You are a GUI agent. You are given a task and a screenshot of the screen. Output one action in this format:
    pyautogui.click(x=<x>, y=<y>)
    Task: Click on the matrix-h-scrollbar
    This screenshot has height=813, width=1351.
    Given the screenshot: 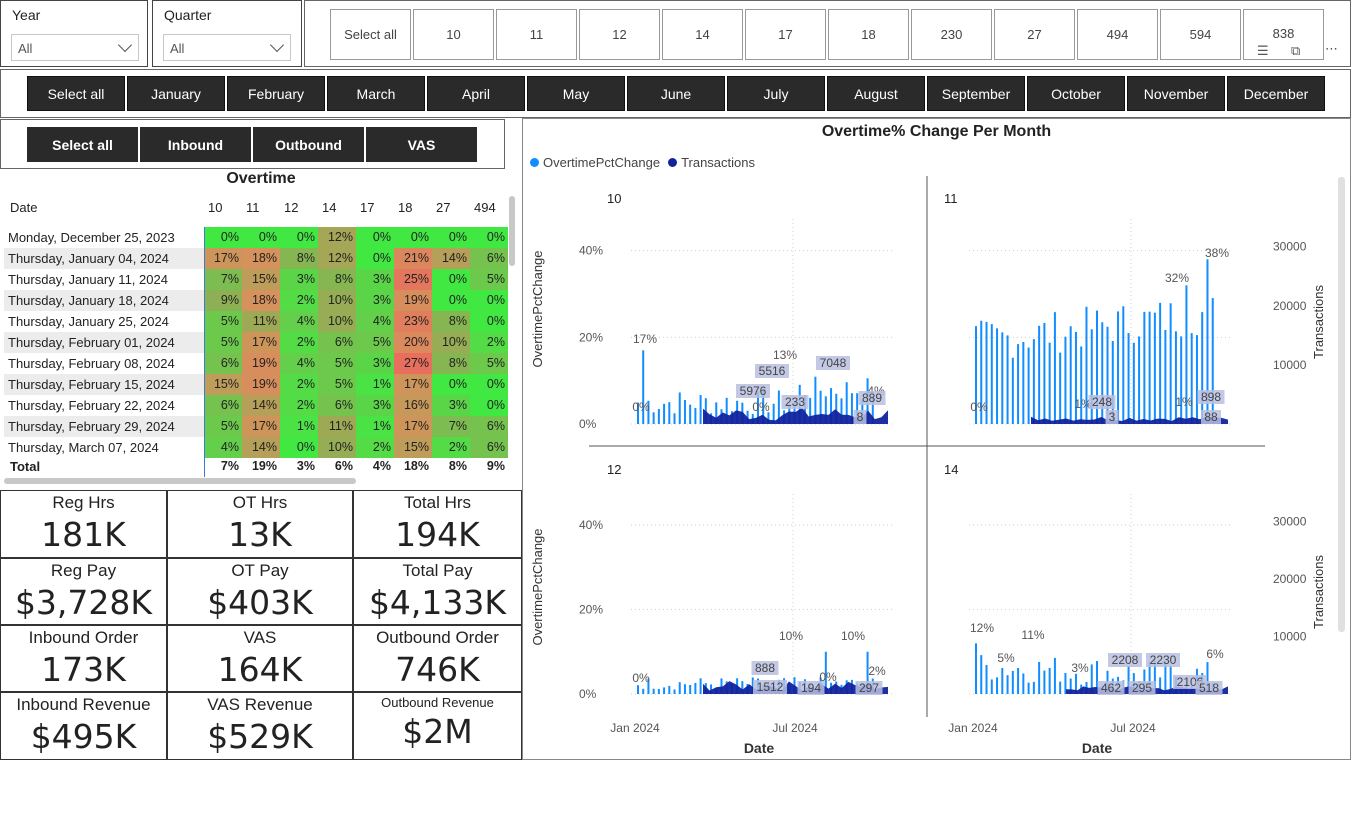 What is the action you would take?
    pyautogui.click(x=180, y=481)
    